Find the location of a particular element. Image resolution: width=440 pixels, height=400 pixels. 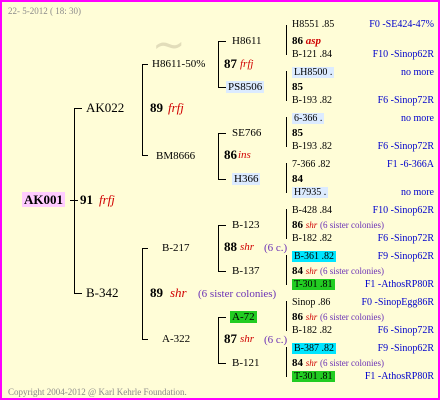

gen2-d-note: (6 c.) is located at coordinates (276, 340).